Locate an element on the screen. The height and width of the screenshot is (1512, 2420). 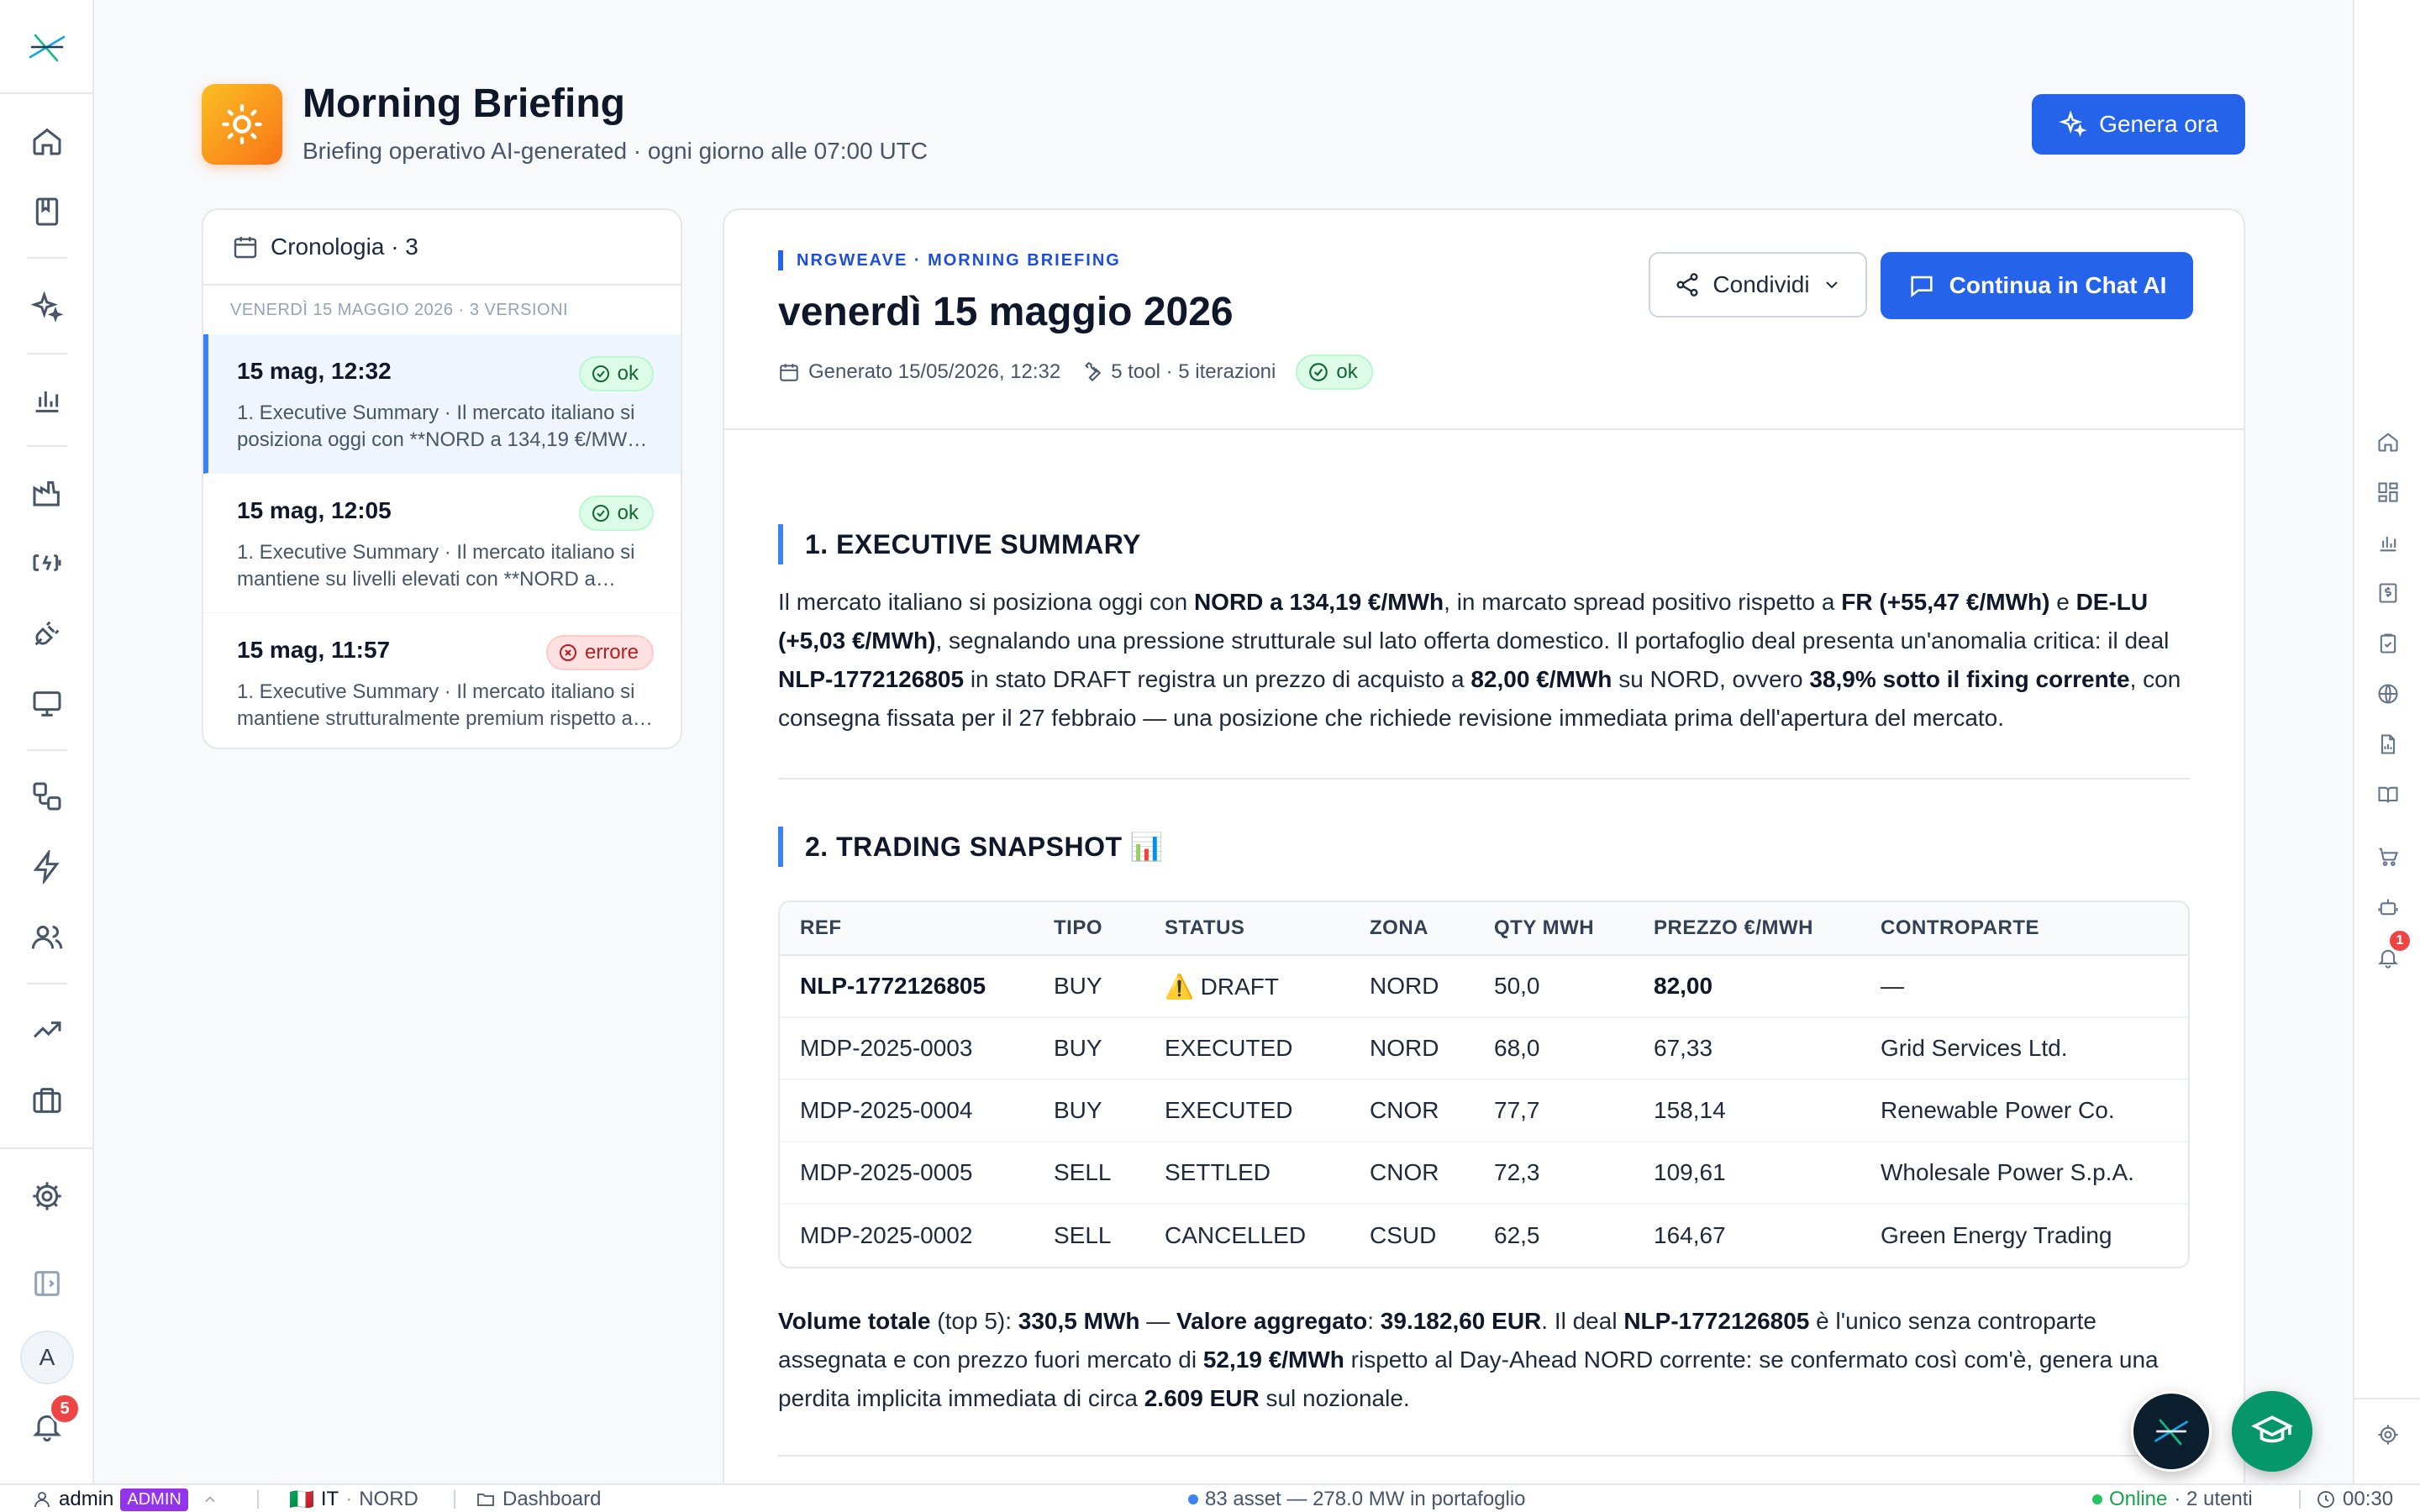
notification-count-badge: 5 is located at coordinates (65, 1409).